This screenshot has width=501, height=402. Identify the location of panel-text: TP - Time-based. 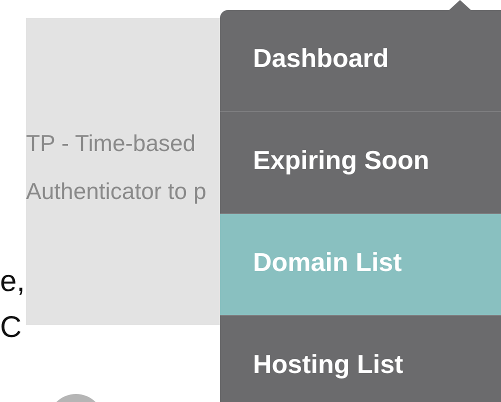
(111, 143).